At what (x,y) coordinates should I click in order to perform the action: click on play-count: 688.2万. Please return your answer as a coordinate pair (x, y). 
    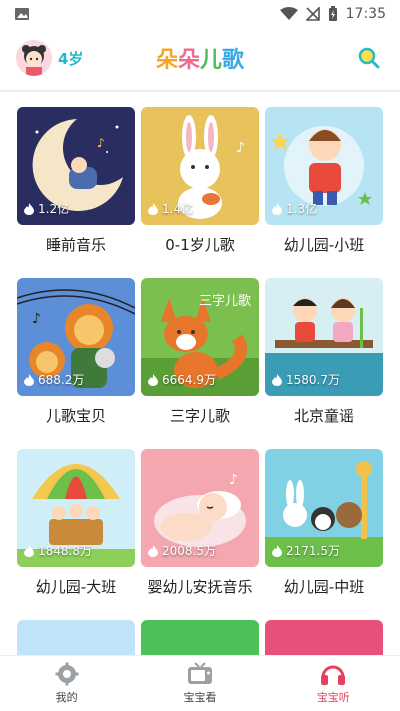
    Looking at the image, I should click on (54, 379).